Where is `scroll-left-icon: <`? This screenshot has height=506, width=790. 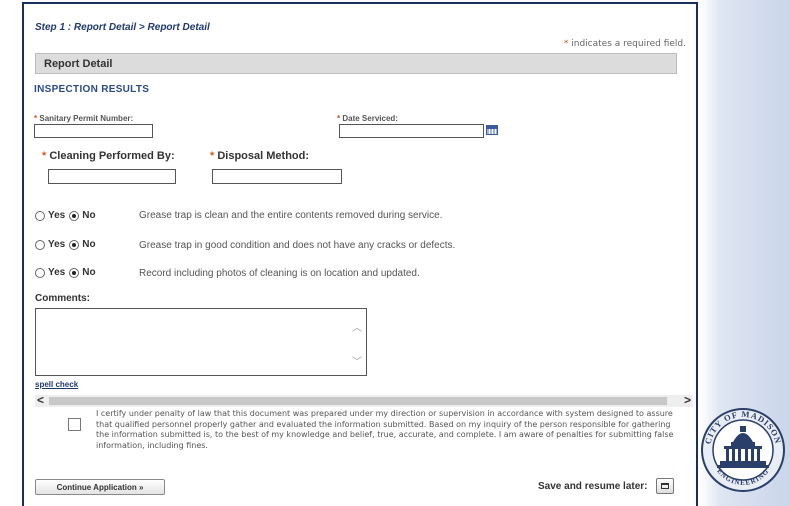 scroll-left-icon: < is located at coordinates (40, 400).